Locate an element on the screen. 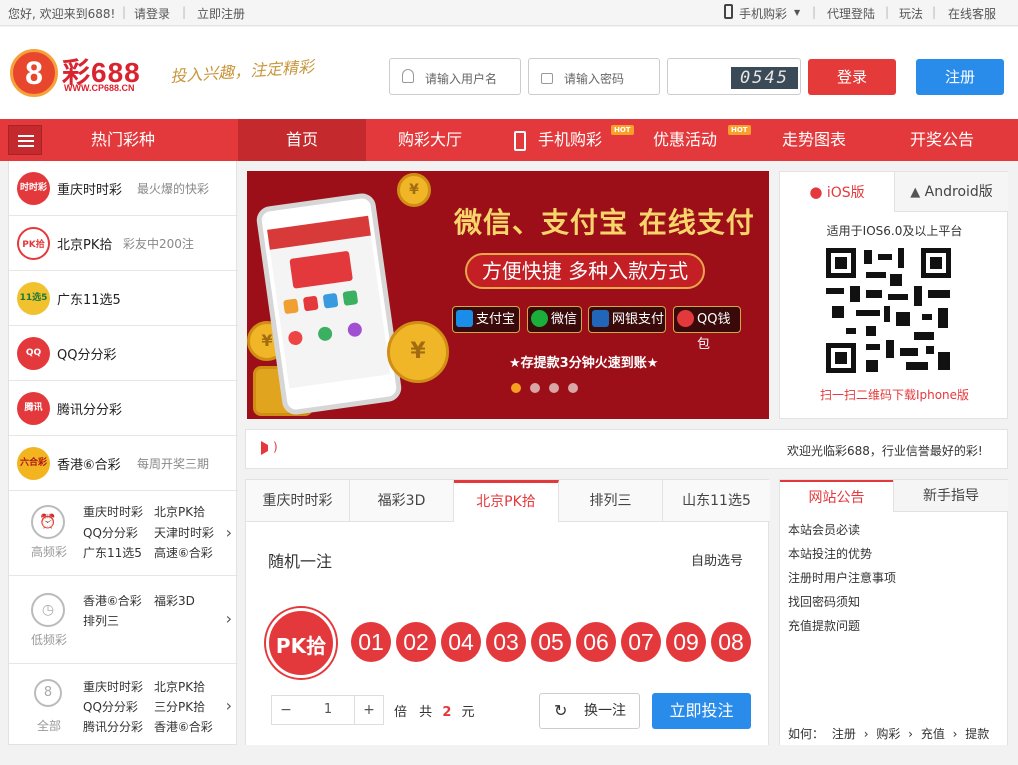 Image resolution: width=1018 pixels, height=765 pixels. tab-fc3d: 福彩3D is located at coordinates (402, 501).